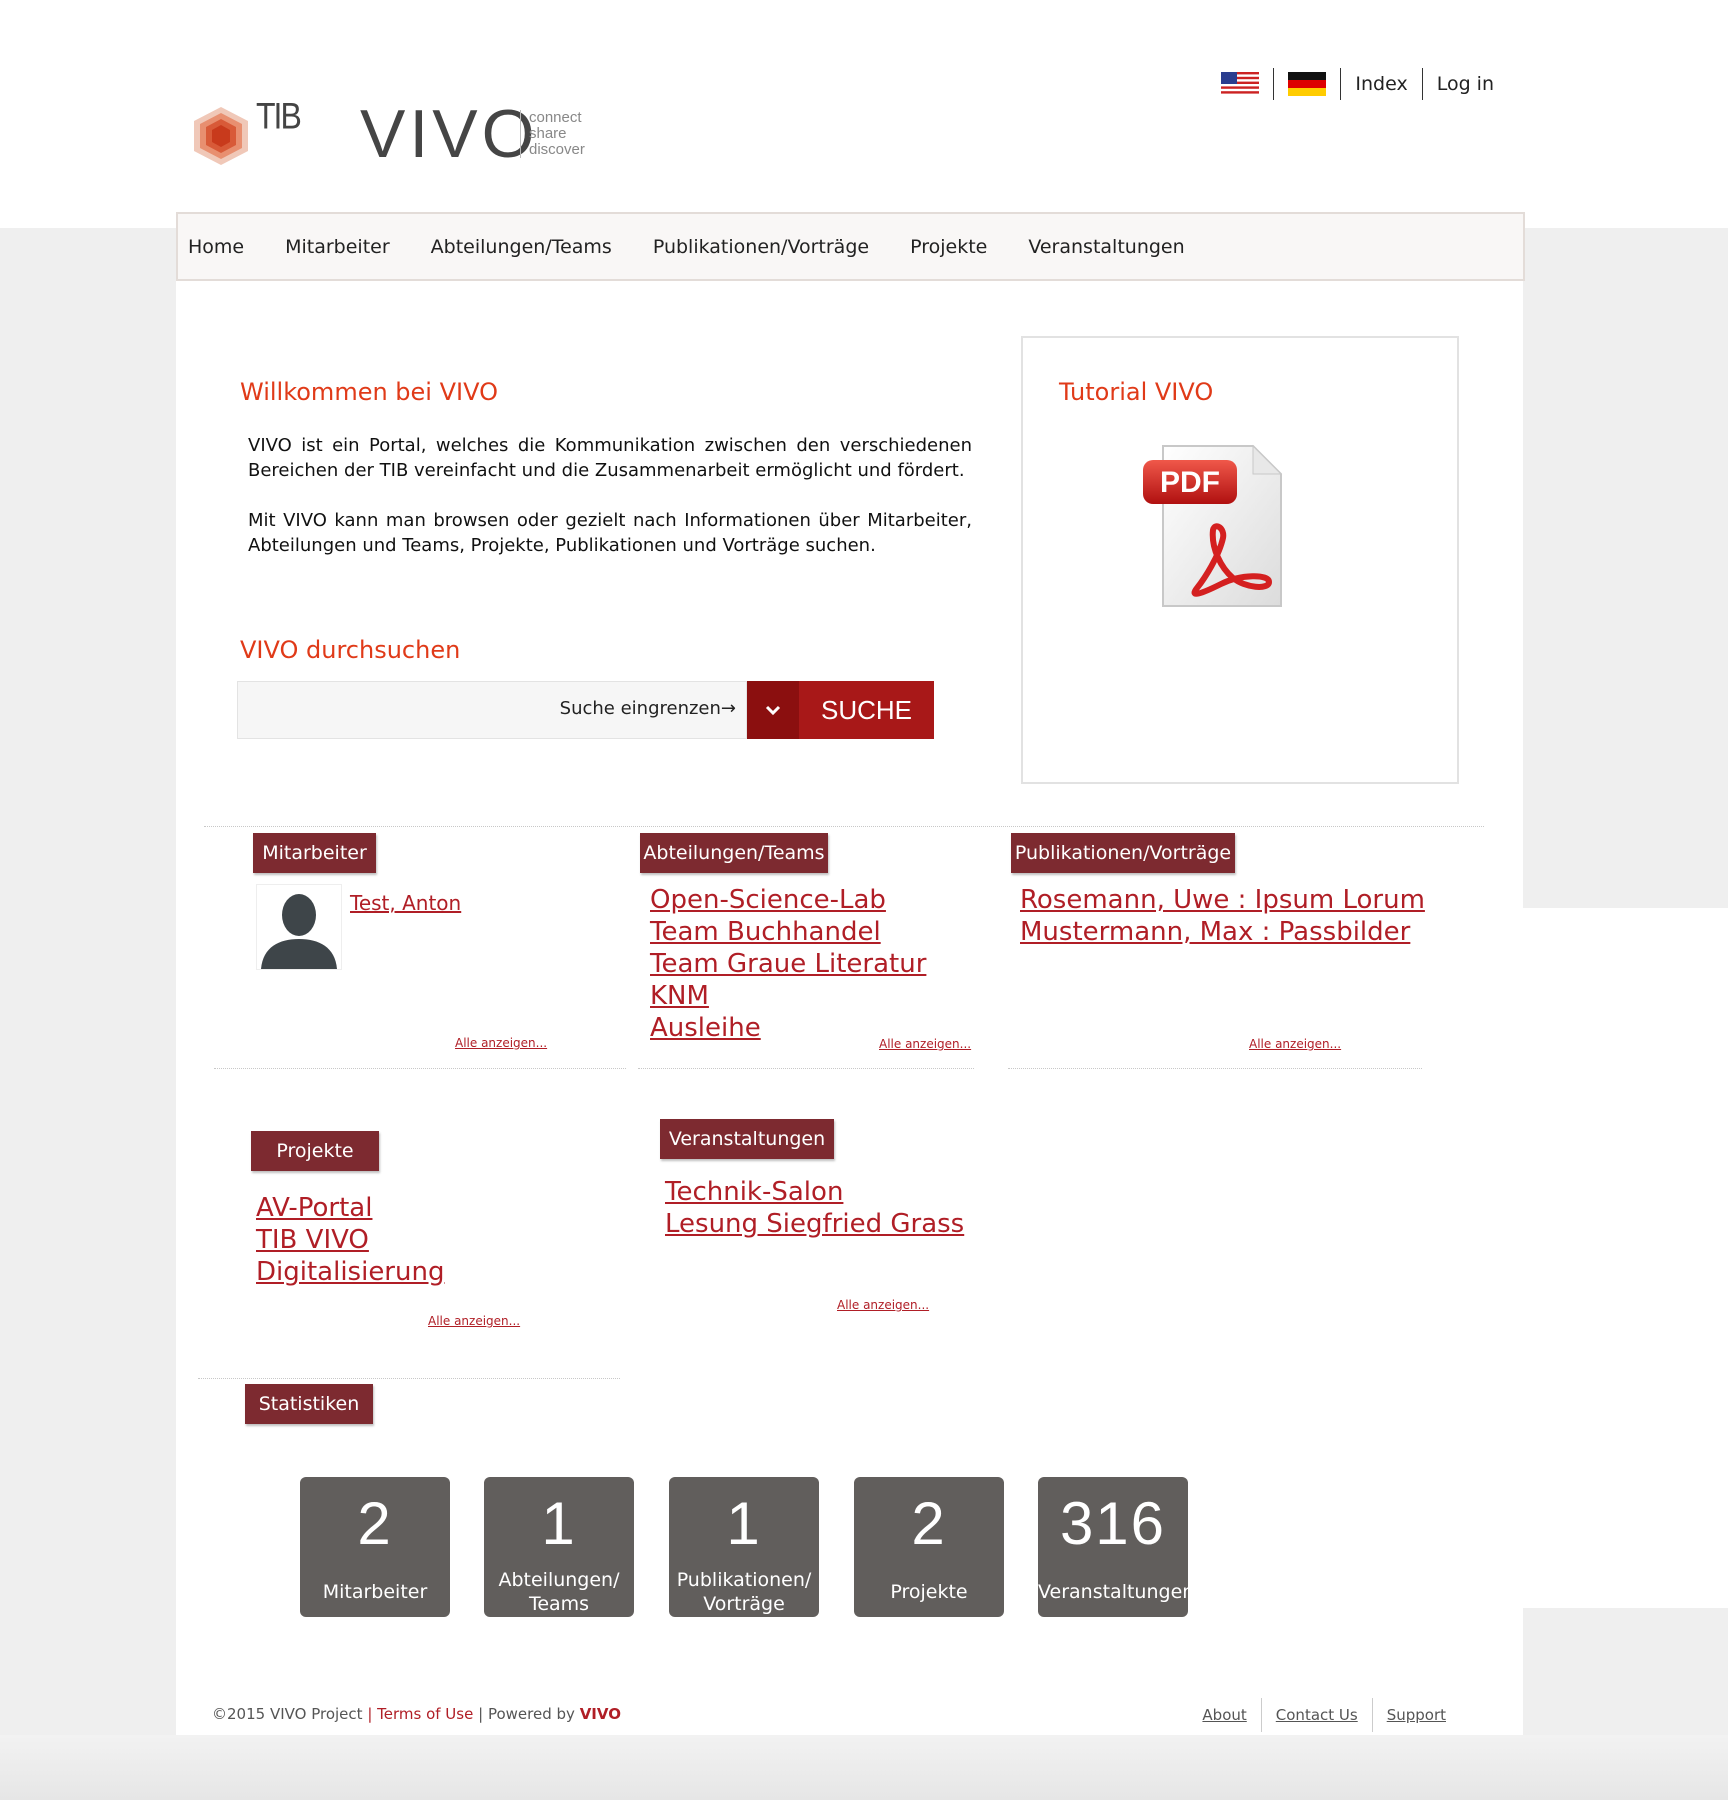 This screenshot has height=1800, width=1728. What do you see at coordinates (350, 1272) in the screenshot?
I see `list-item: Digitalisierung` at bounding box center [350, 1272].